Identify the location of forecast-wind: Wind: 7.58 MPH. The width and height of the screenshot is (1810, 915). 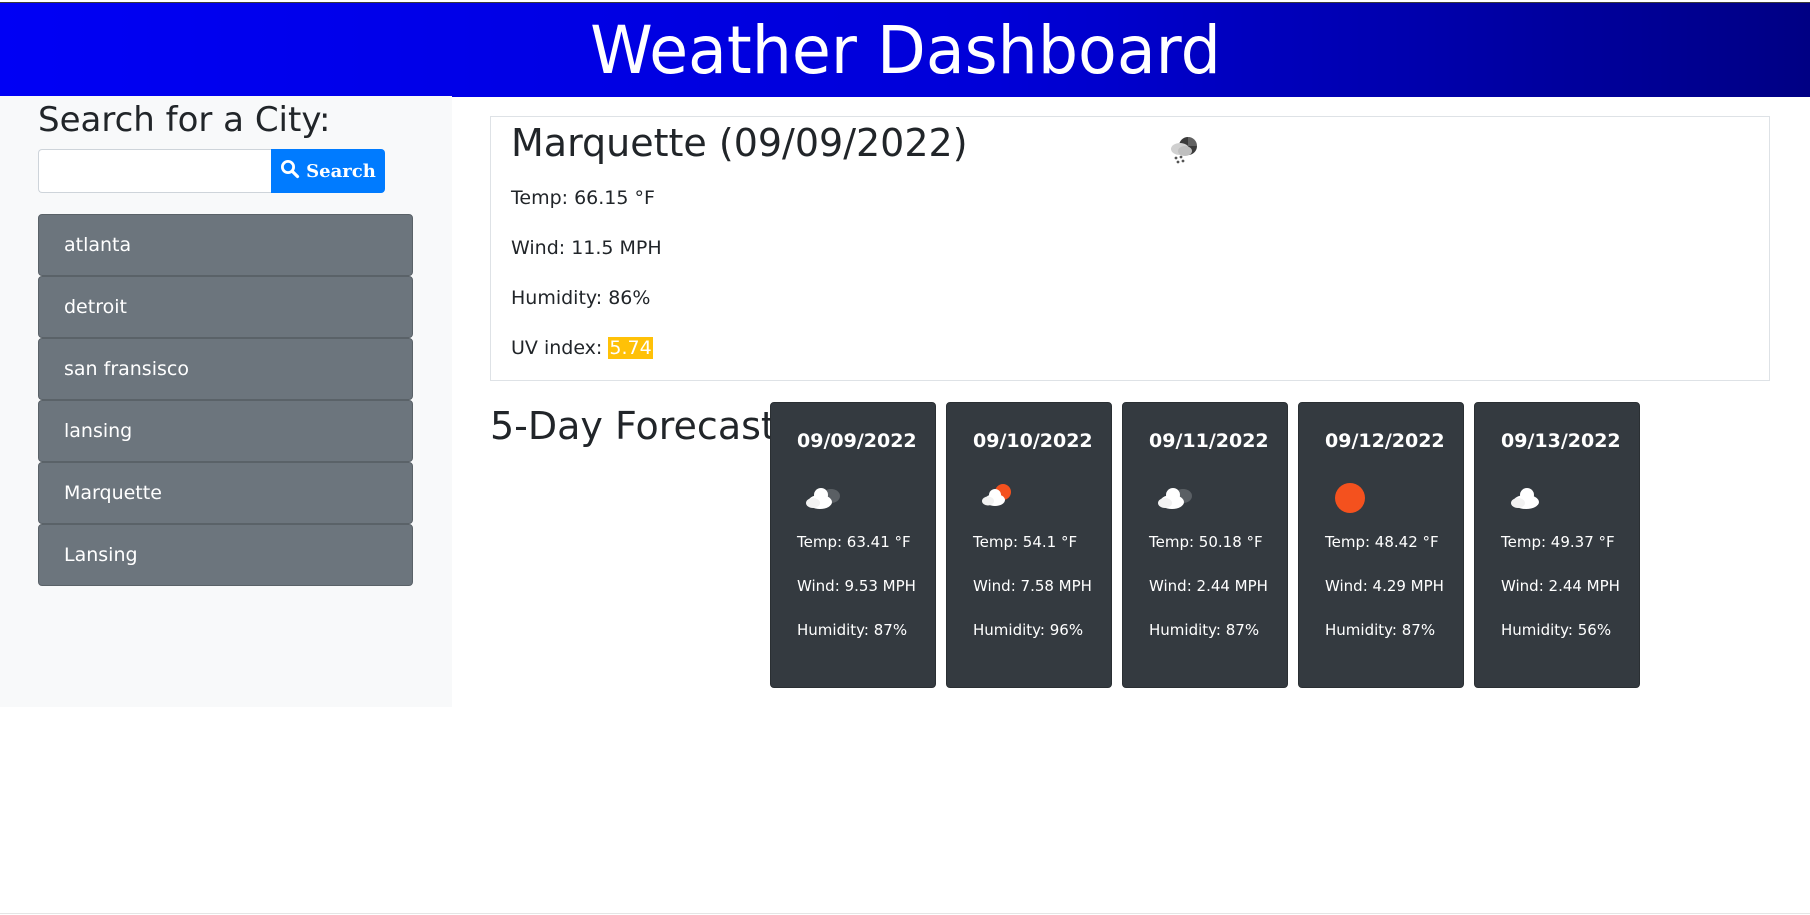
(1032, 586).